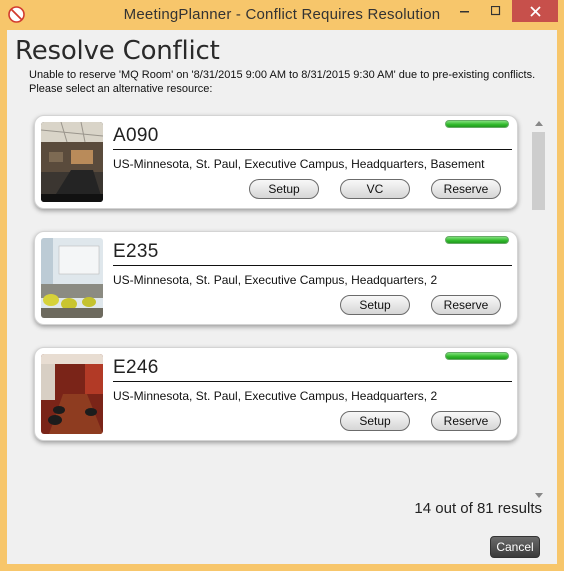 The width and height of the screenshot is (564, 571). I want to click on room-name: A090, so click(312, 137).